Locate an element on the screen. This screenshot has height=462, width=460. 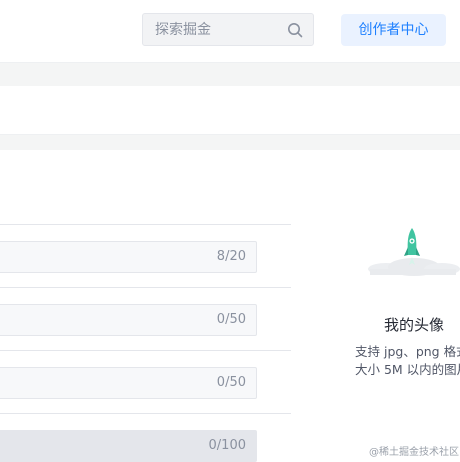
char-counter: 0/100 is located at coordinates (227, 445).